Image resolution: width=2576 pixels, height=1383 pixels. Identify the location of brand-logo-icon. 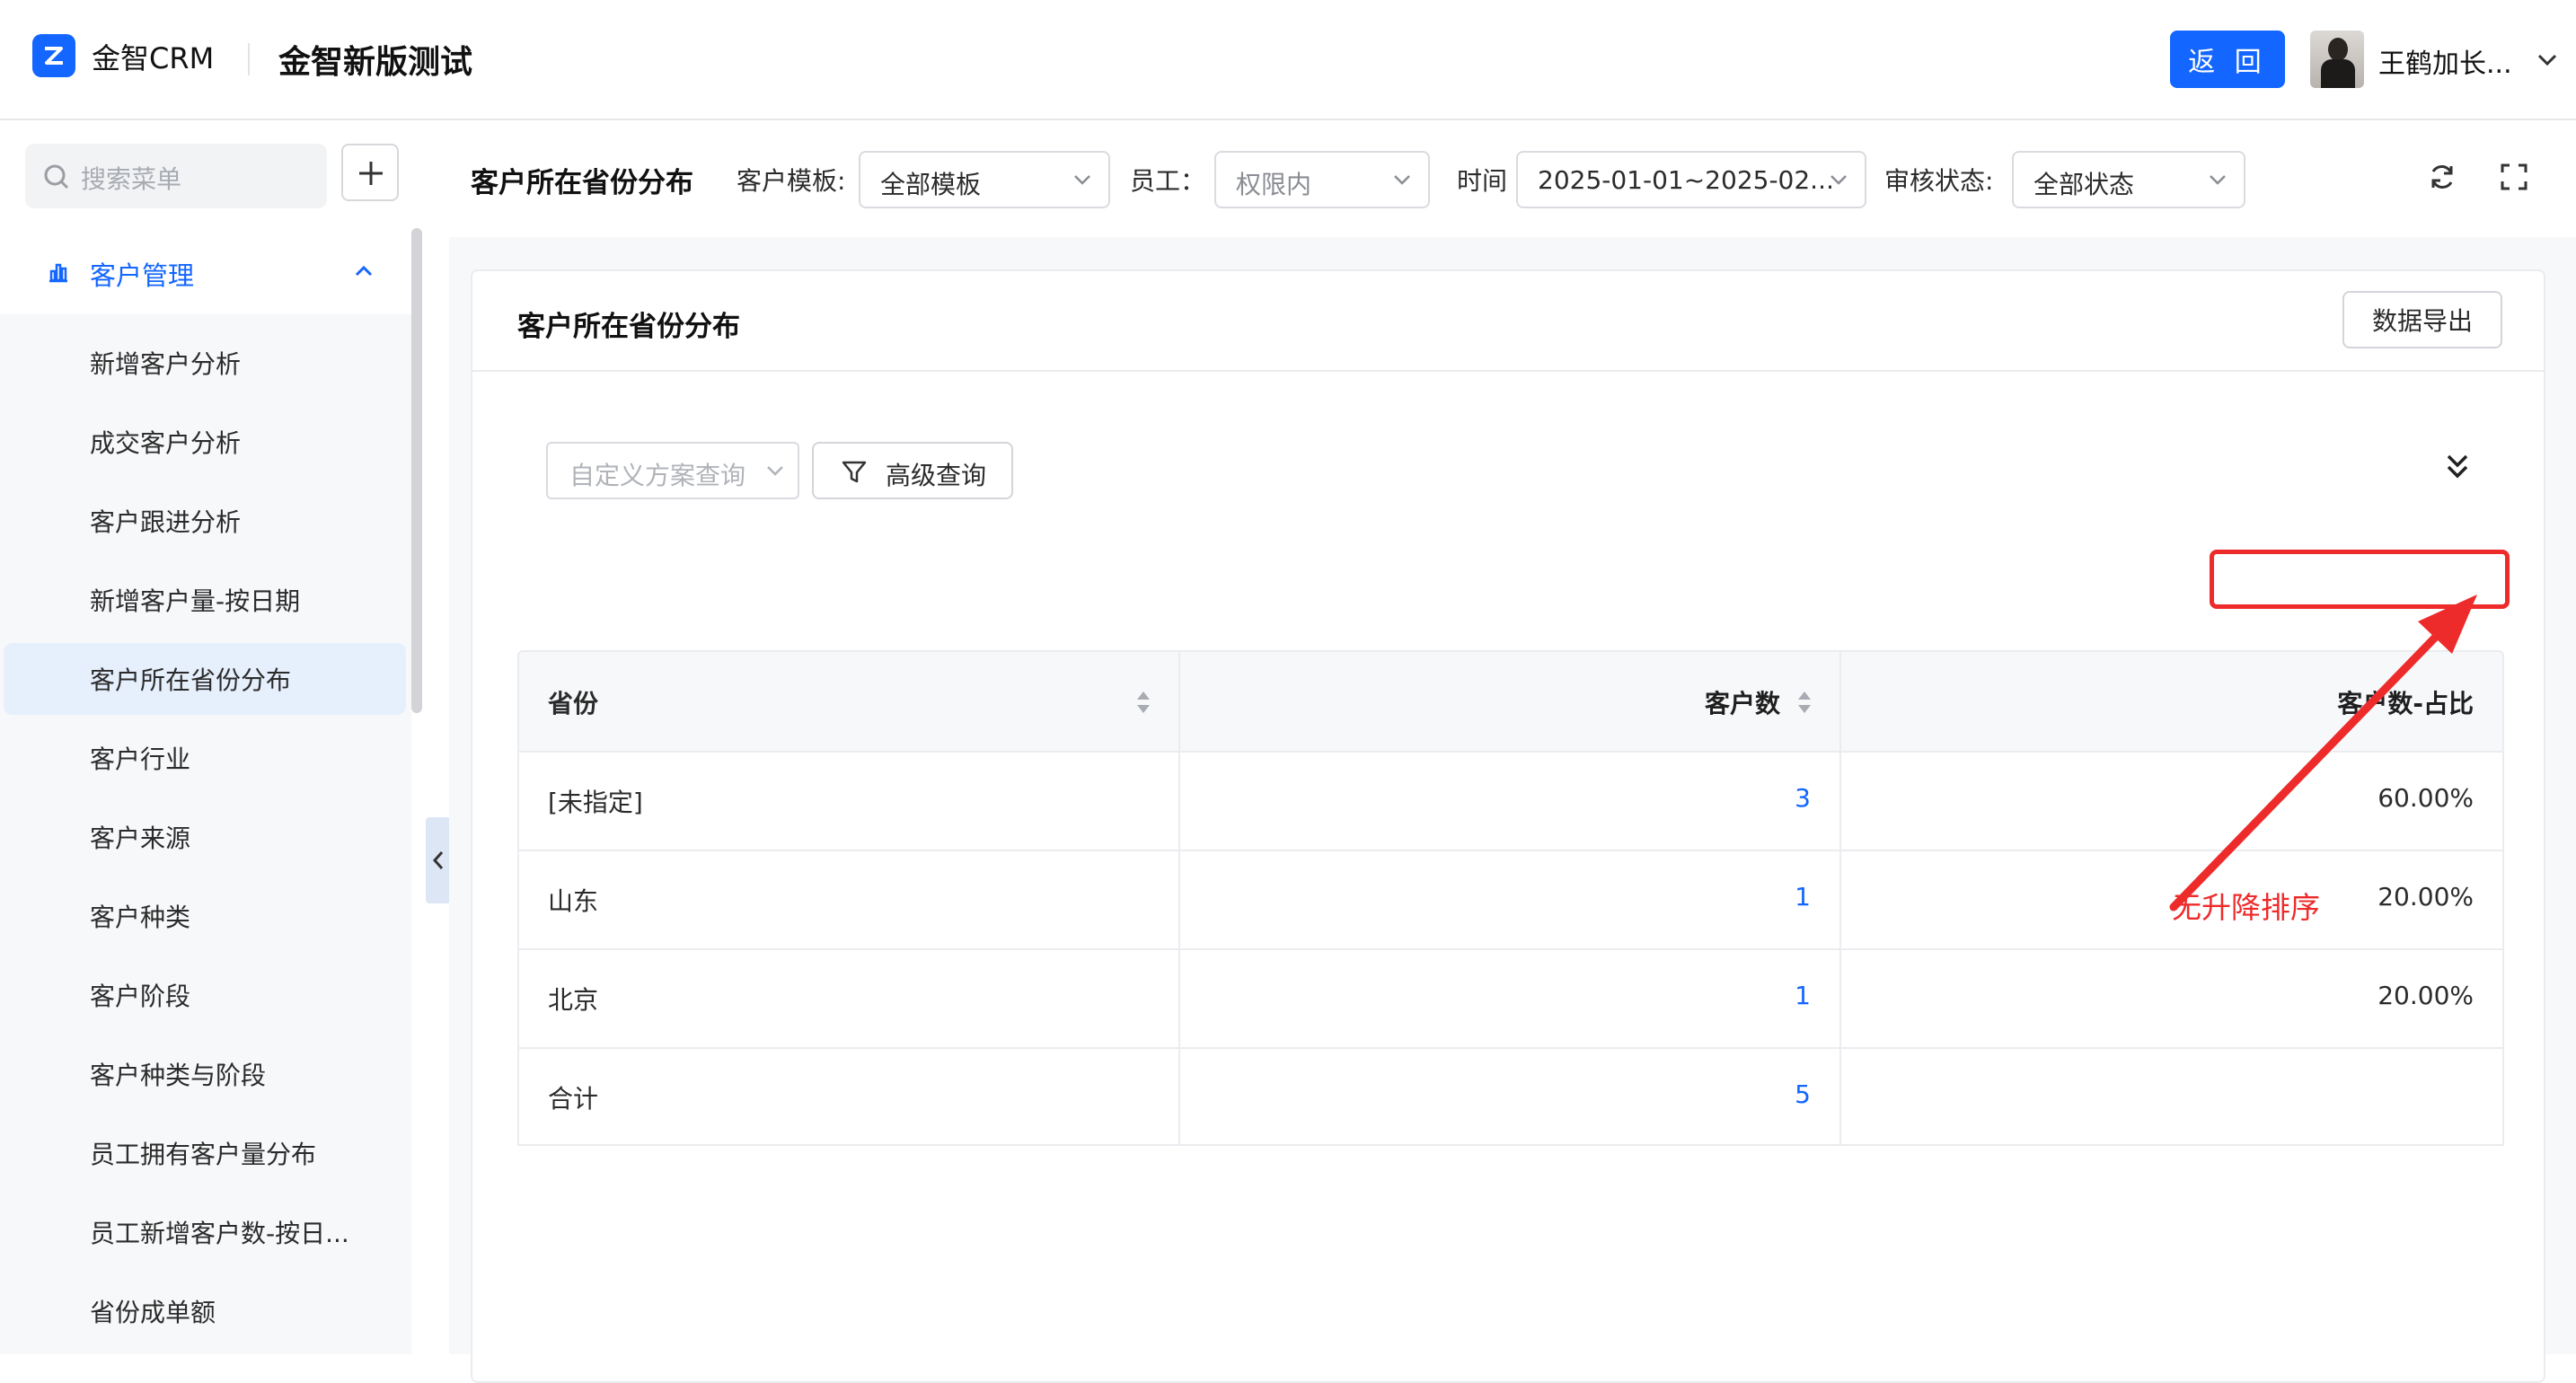
(53, 55).